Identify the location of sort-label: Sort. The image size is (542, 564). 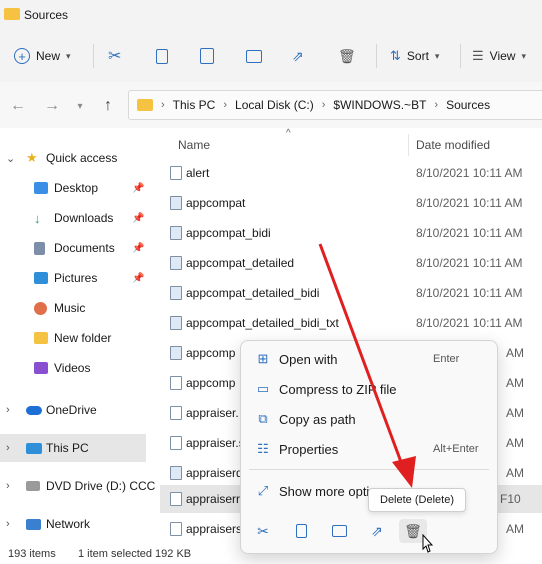
(417, 56).